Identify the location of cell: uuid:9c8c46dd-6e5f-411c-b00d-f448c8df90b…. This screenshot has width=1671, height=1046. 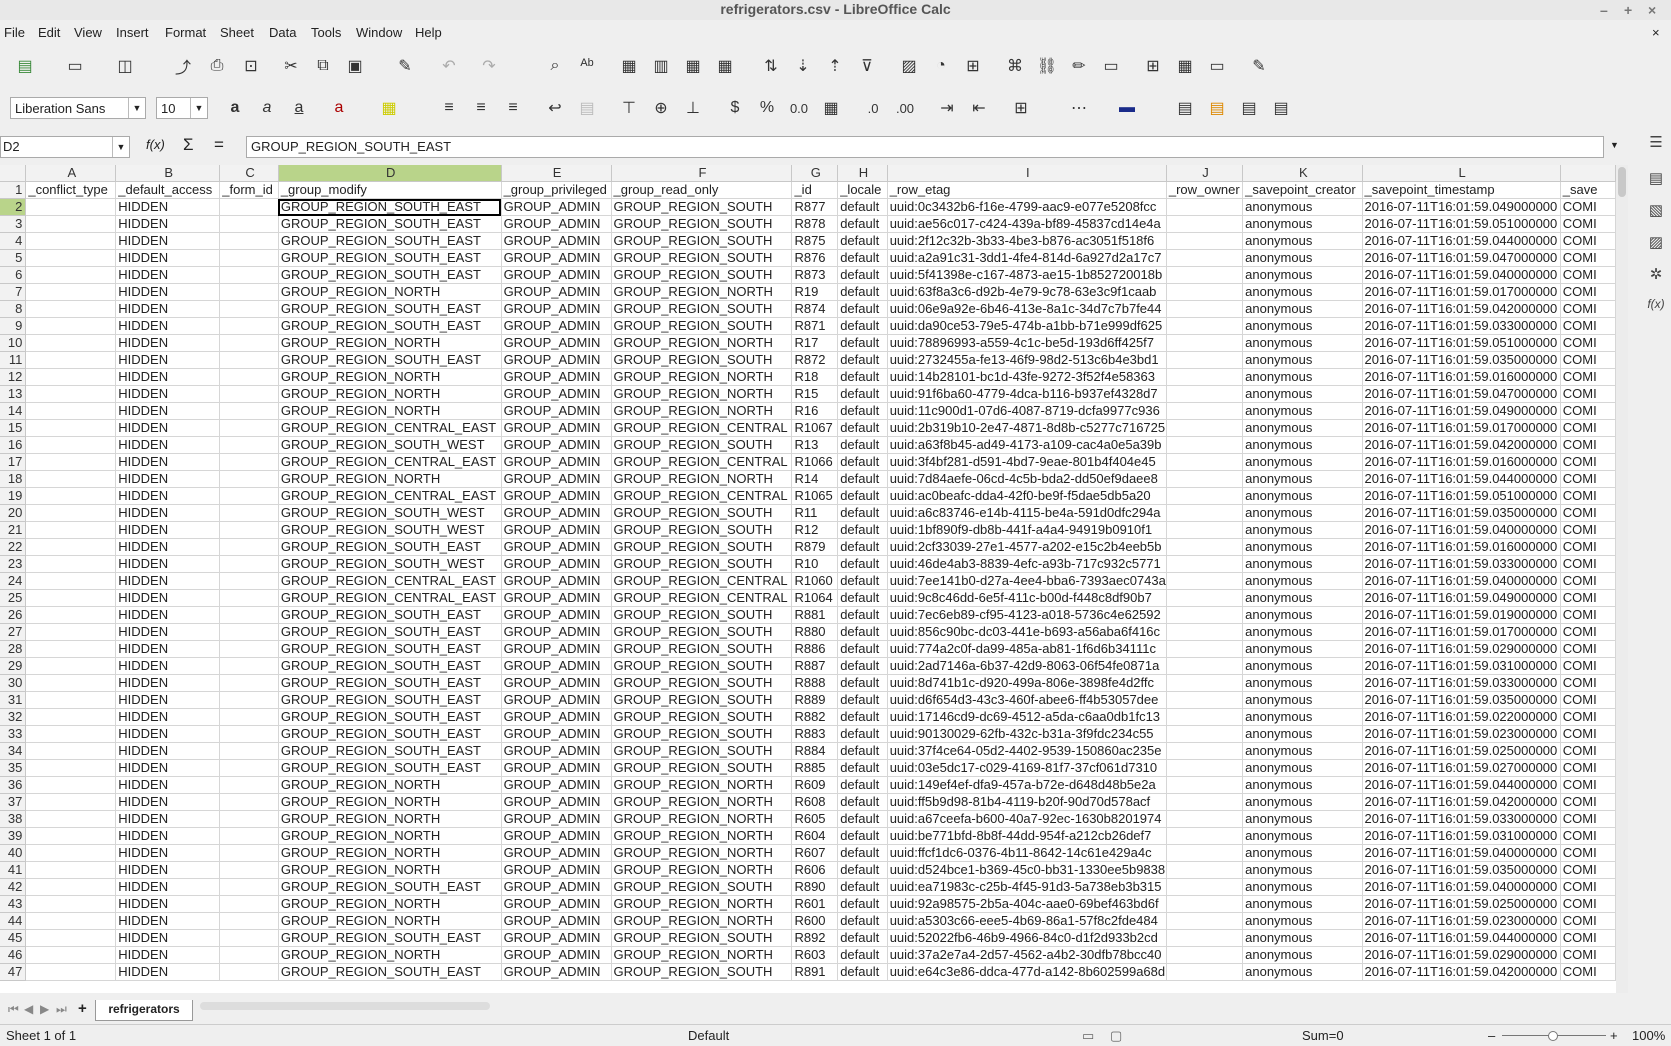
(1027, 598).